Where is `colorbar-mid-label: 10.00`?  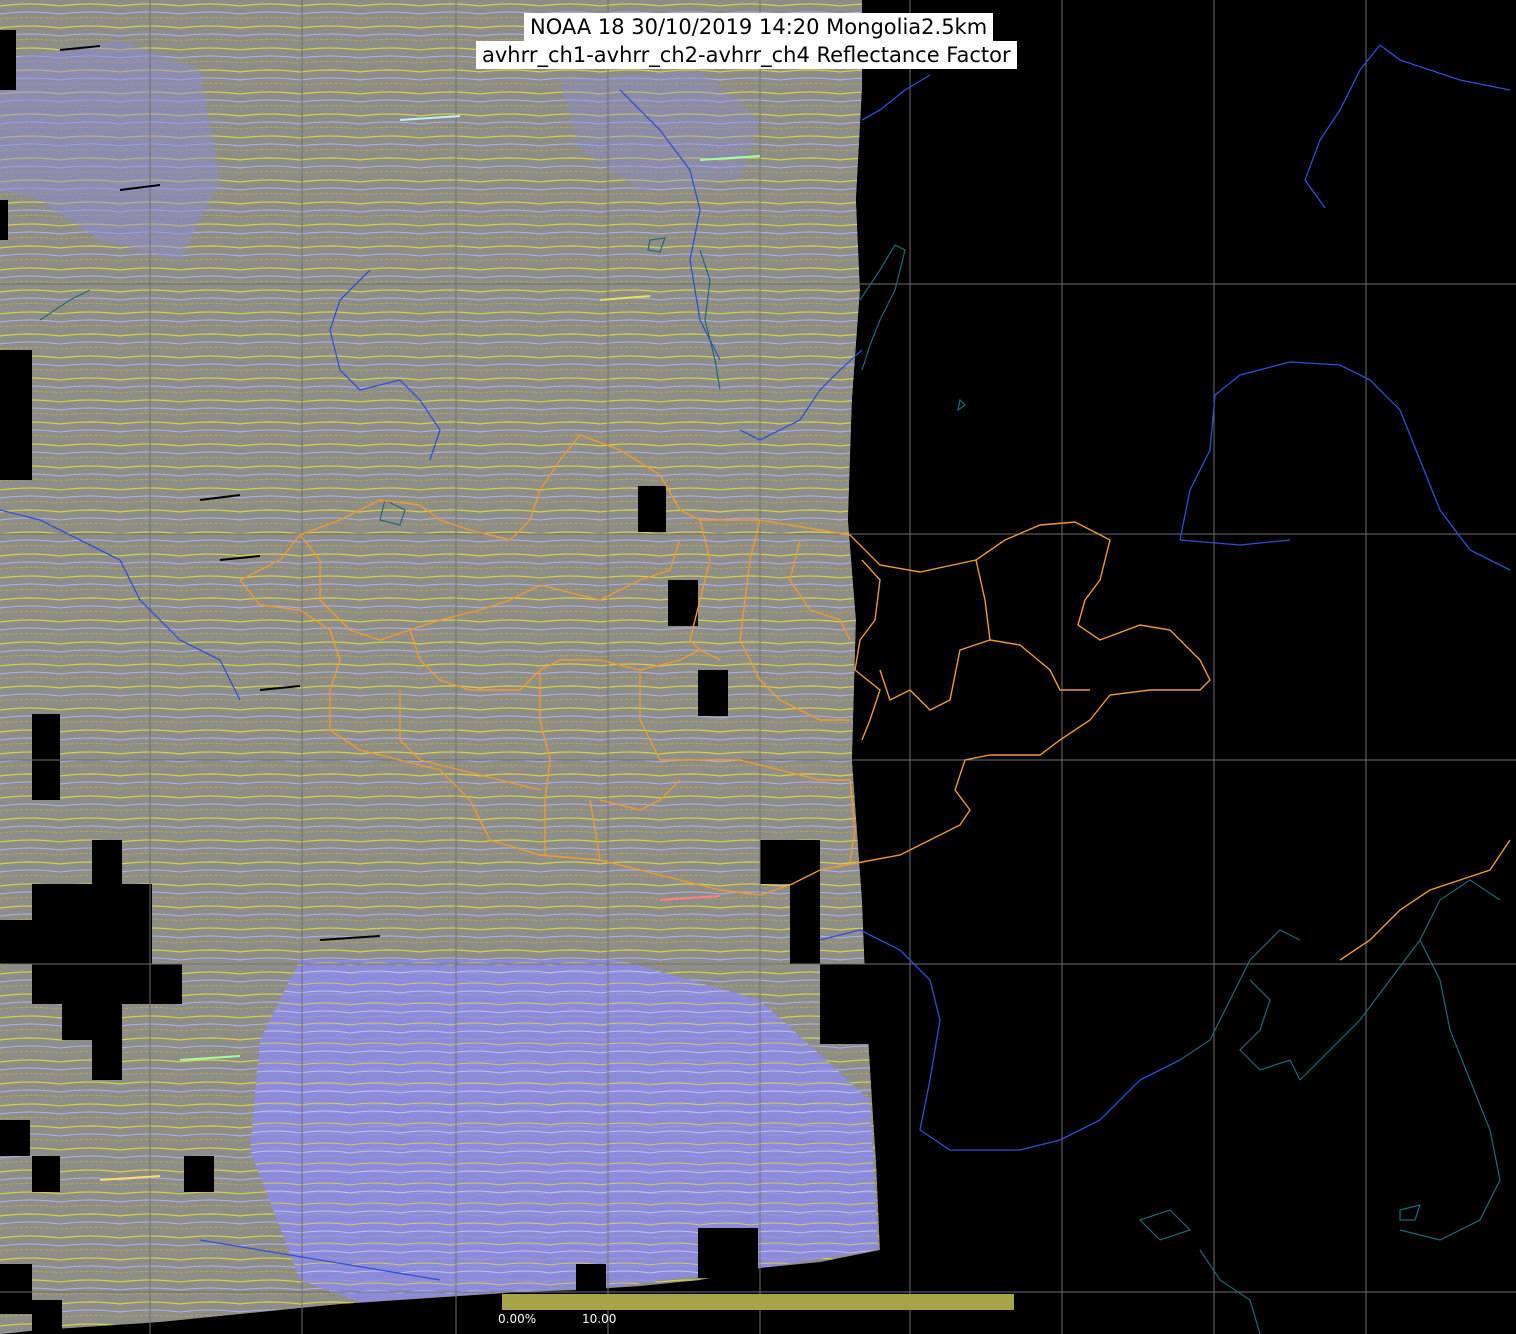
colorbar-mid-label: 10.00 is located at coordinates (599, 1319).